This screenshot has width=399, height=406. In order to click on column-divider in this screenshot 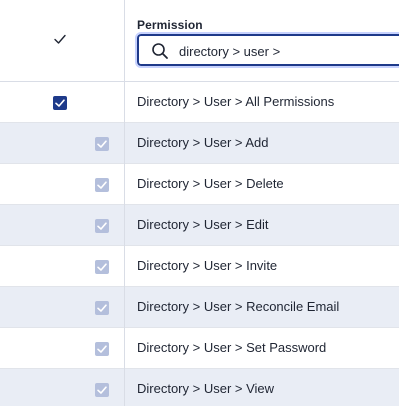, I will do `click(124, 203)`.